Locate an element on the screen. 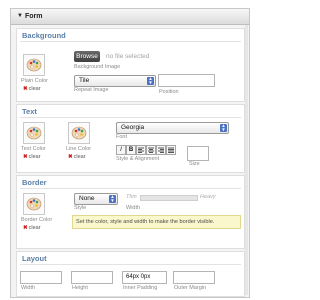  border-style-value: None is located at coordinates (87, 198).